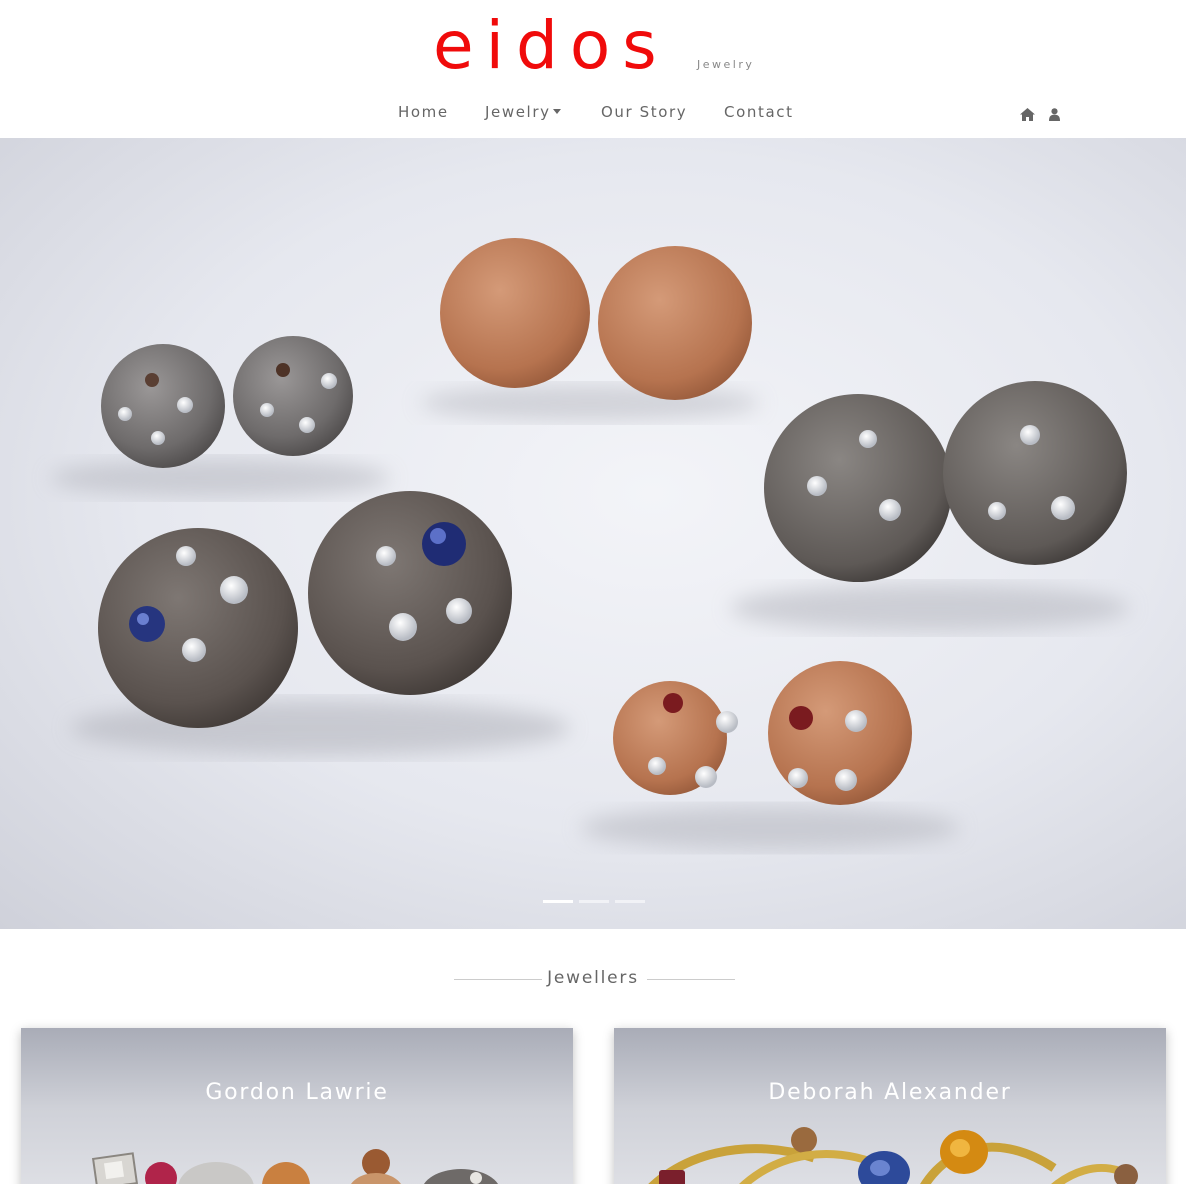 The height and width of the screenshot is (1184, 1186). I want to click on brand-tagline: Jewelry, so click(726, 64).